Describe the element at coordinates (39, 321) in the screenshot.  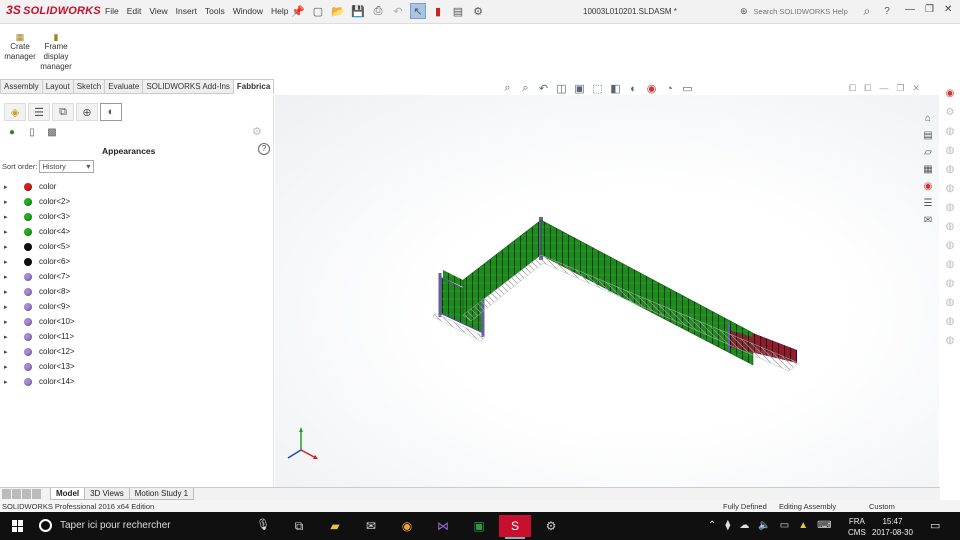
I see `list-item: ▸ color<10>` at that location.